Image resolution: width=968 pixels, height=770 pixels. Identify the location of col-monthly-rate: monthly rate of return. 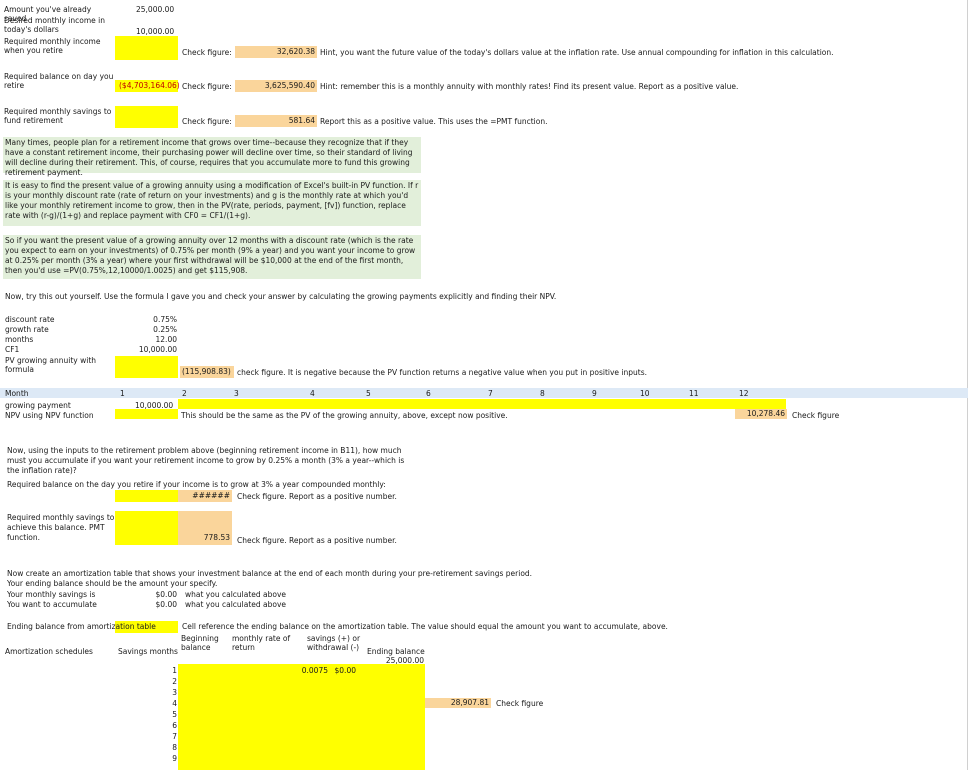
(261, 643).